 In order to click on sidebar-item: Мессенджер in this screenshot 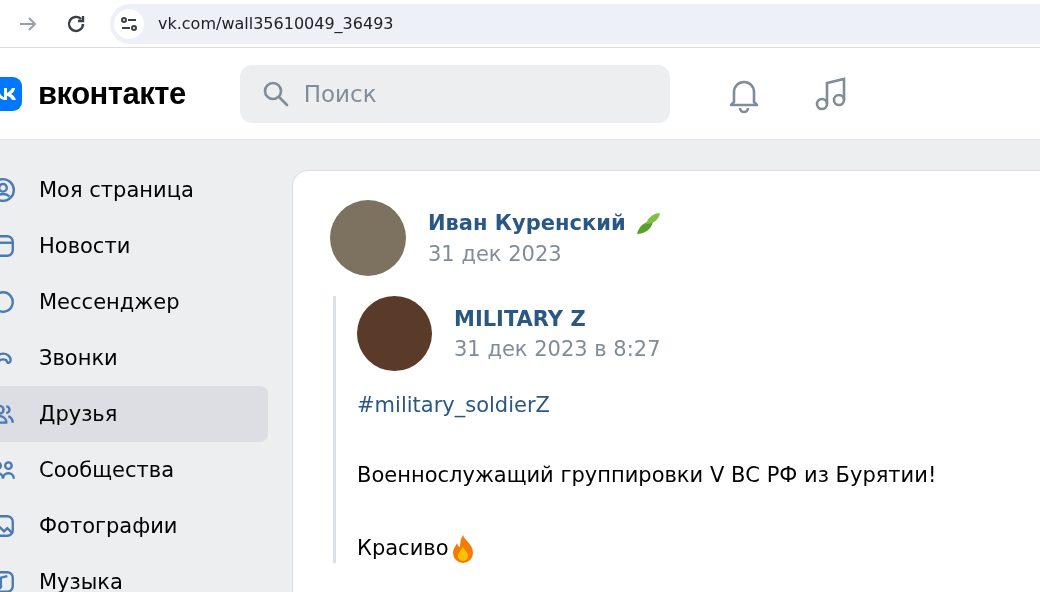, I will do `click(134, 302)`.